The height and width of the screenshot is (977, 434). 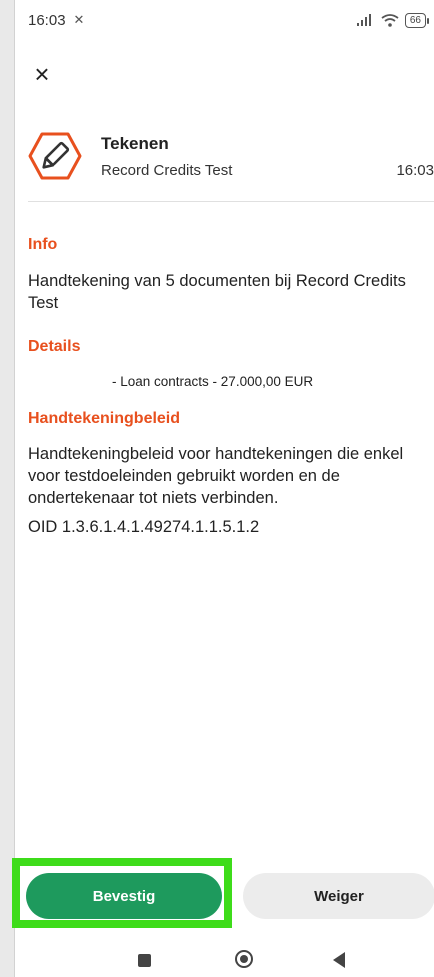 What do you see at coordinates (79, 19) in the screenshot?
I see `alarm-icon: ✕` at bounding box center [79, 19].